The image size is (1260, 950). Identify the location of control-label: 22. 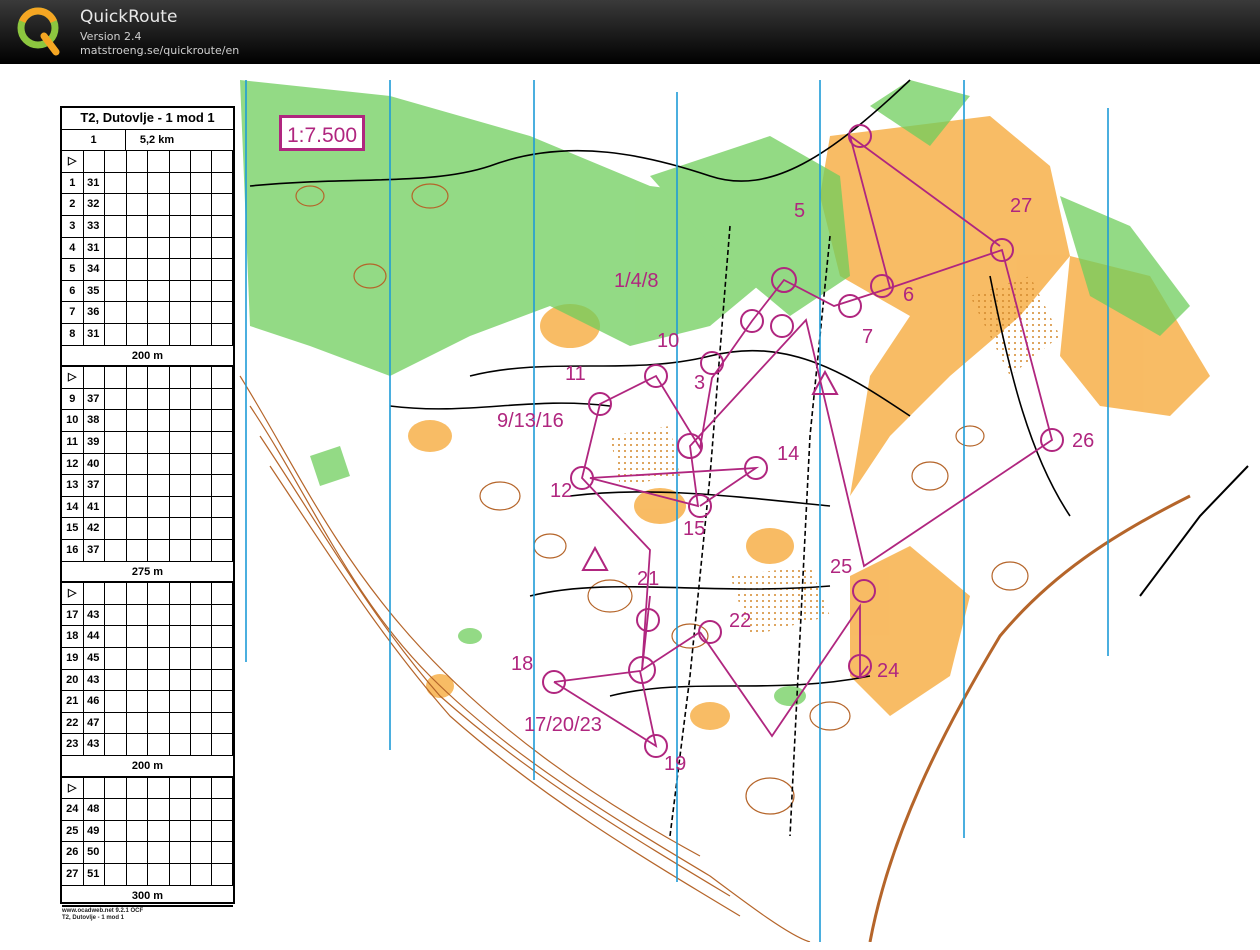
(740, 621).